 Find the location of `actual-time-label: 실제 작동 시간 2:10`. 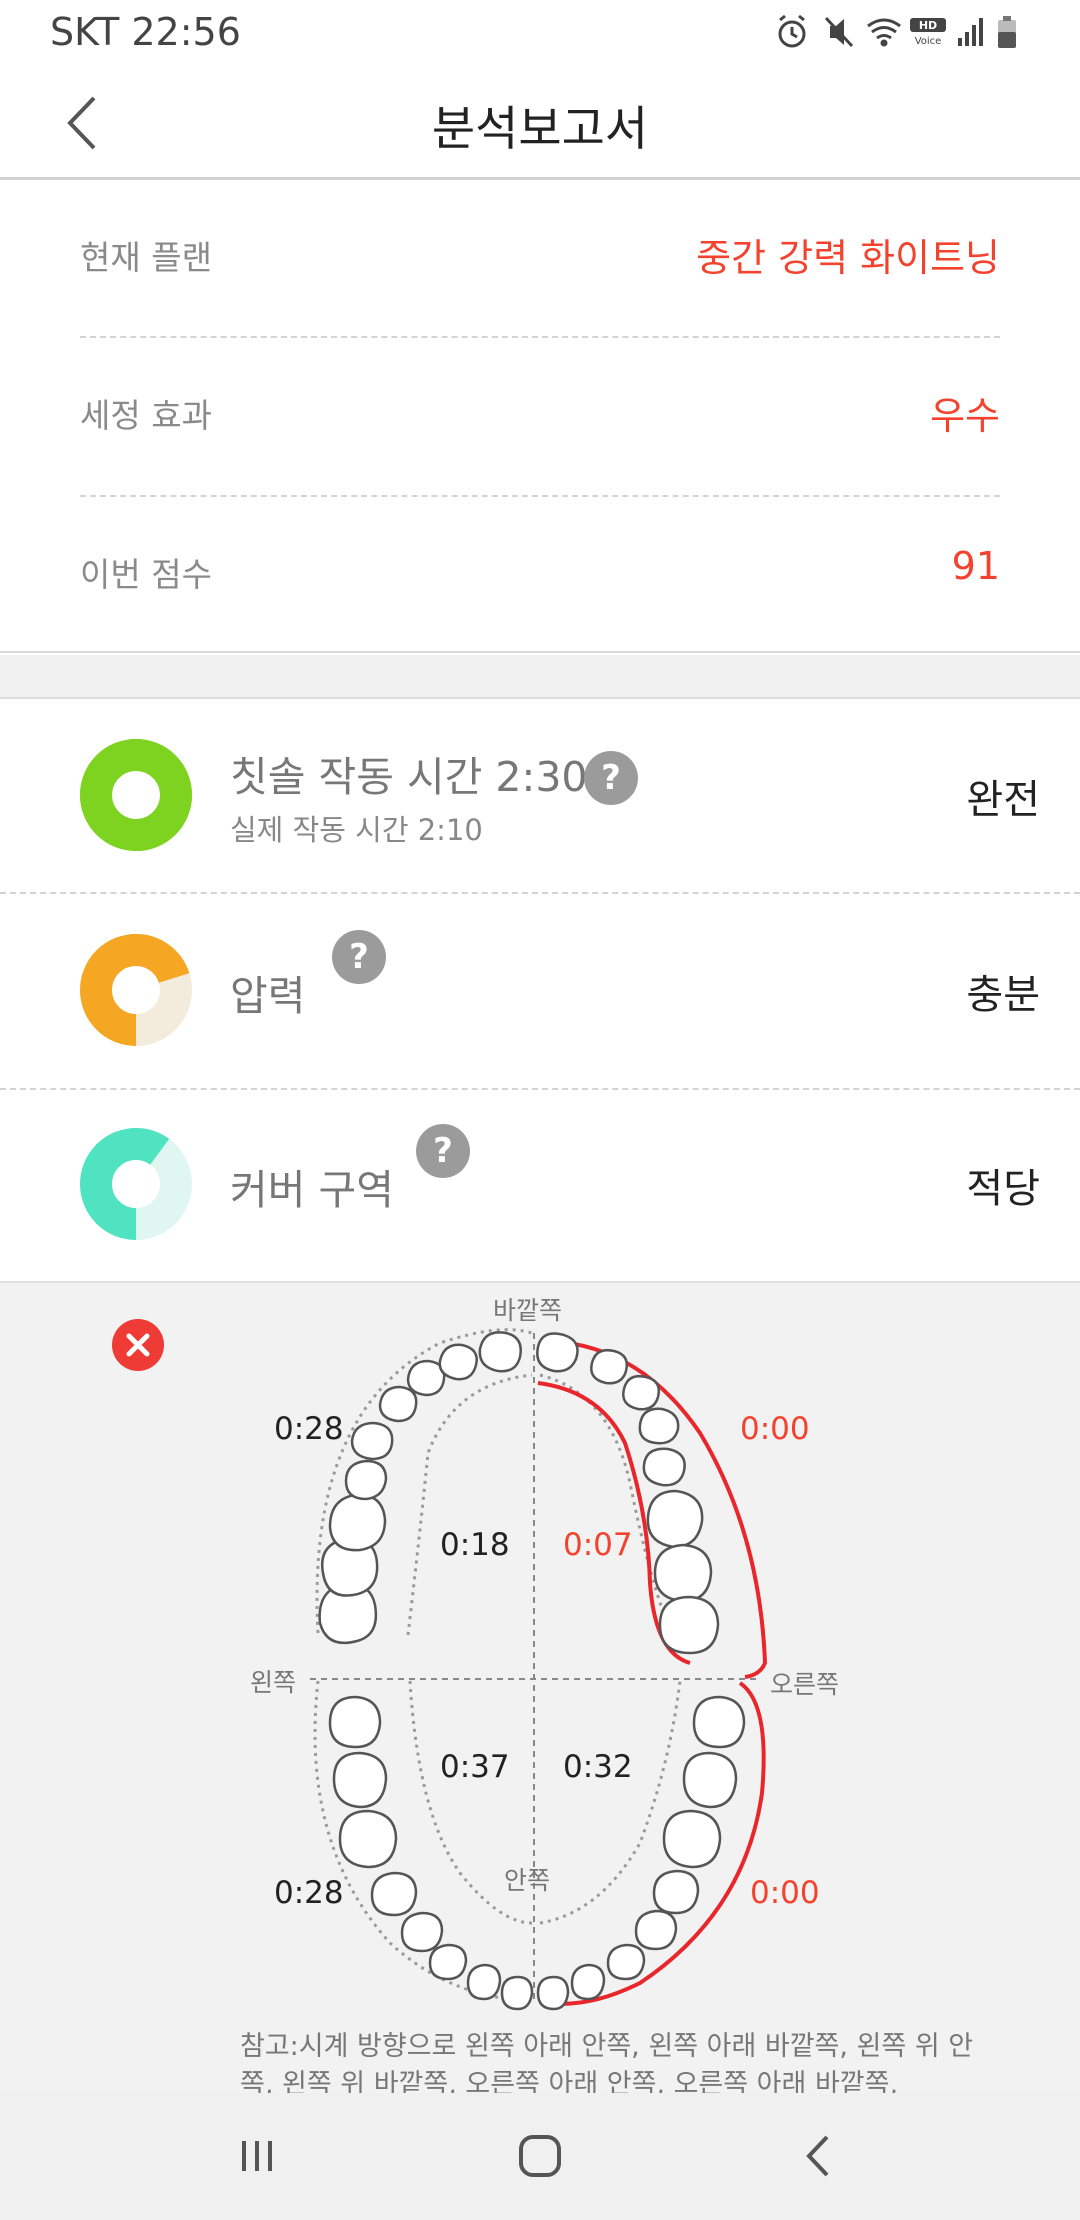

actual-time-label: 실제 작동 시간 2:10 is located at coordinates (356, 830).